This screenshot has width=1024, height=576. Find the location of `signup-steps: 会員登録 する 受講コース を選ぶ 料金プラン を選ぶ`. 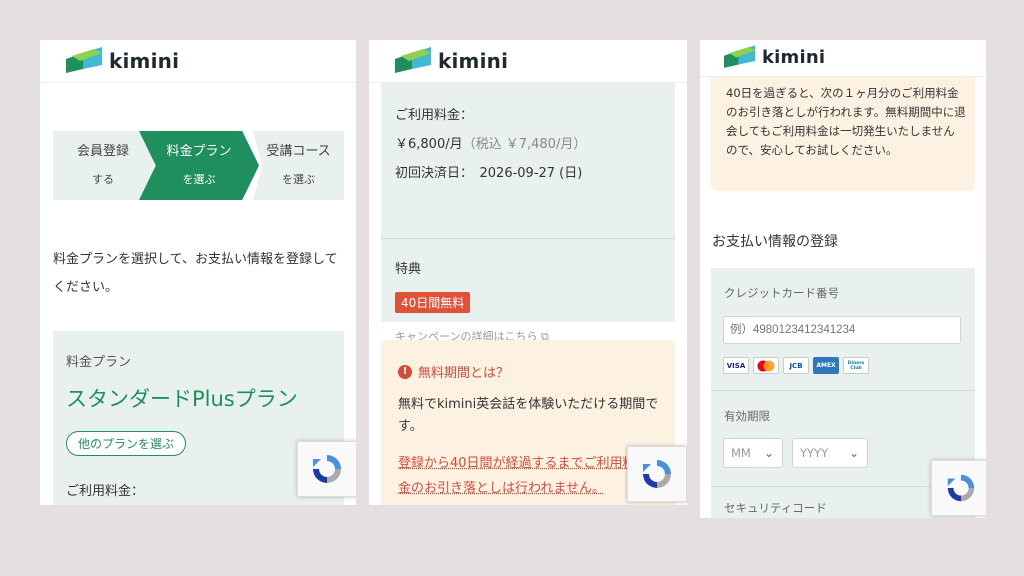

signup-steps: 会員登録 する 受講コース を選ぶ 料金プラン を選ぶ is located at coordinates (198, 165).